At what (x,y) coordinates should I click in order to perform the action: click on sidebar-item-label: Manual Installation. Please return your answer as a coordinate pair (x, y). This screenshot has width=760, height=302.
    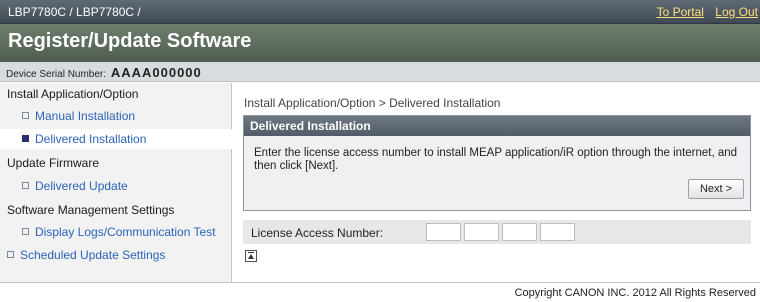
    Looking at the image, I should click on (85, 116).